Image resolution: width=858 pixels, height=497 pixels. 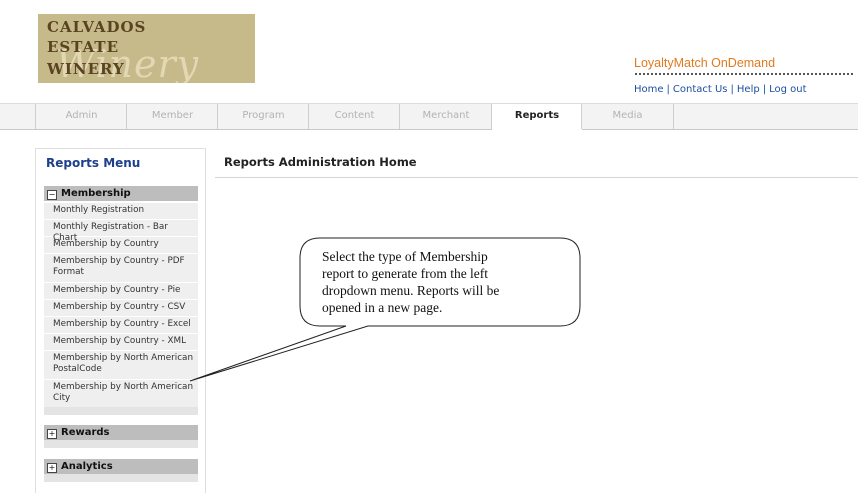 What do you see at coordinates (121, 365) in the screenshot?
I see `report-item-membership-by-postalcode: Membership by North American PostalCode` at bounding box center [121, 365].